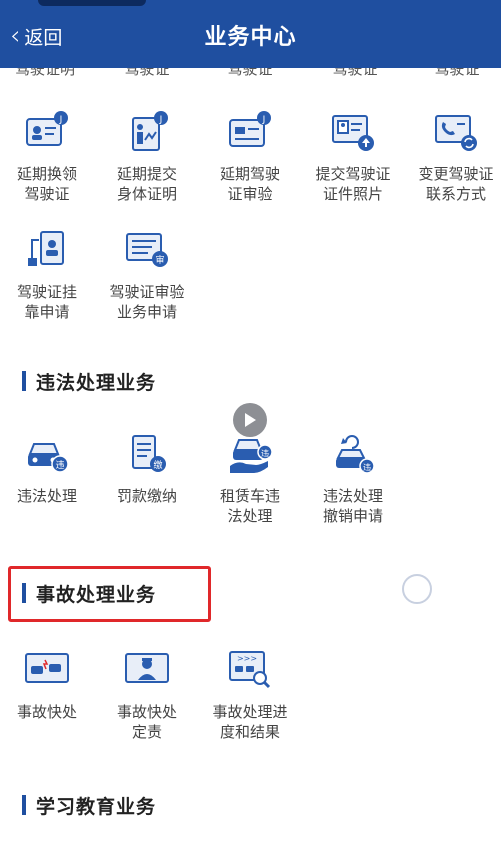  I want to click on car-violation-label: 违法处理, so click(46, 496).